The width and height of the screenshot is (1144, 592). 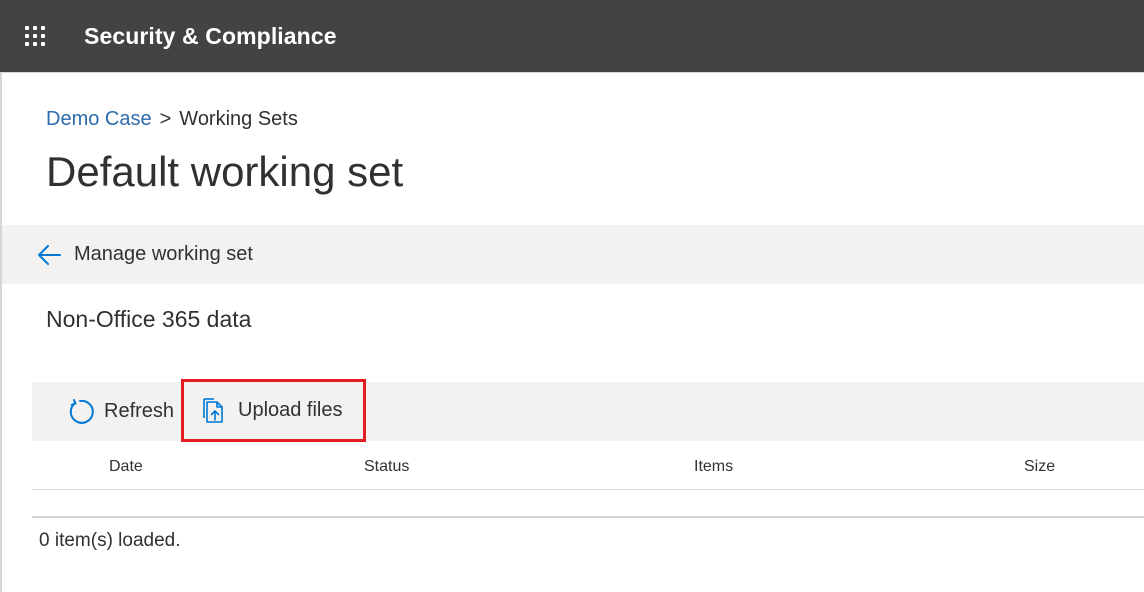 I want to click on breadcrumb: Demo Case > Working Sets, so click(x=172, y=119).